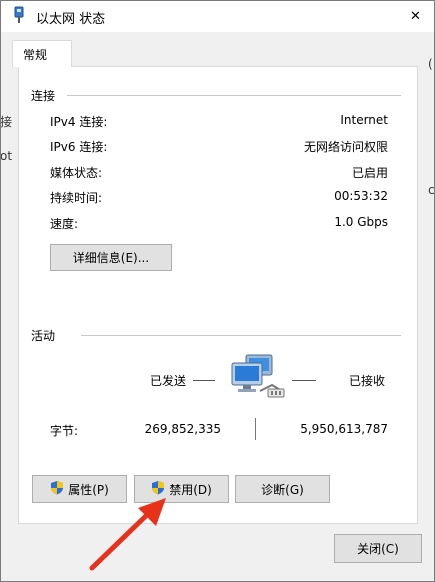 This screenshot has height=582, width=435. Describe the element at coordinates (76, 173) in the screenshot. I see `media-state-label: 媒体状态:` at that location.